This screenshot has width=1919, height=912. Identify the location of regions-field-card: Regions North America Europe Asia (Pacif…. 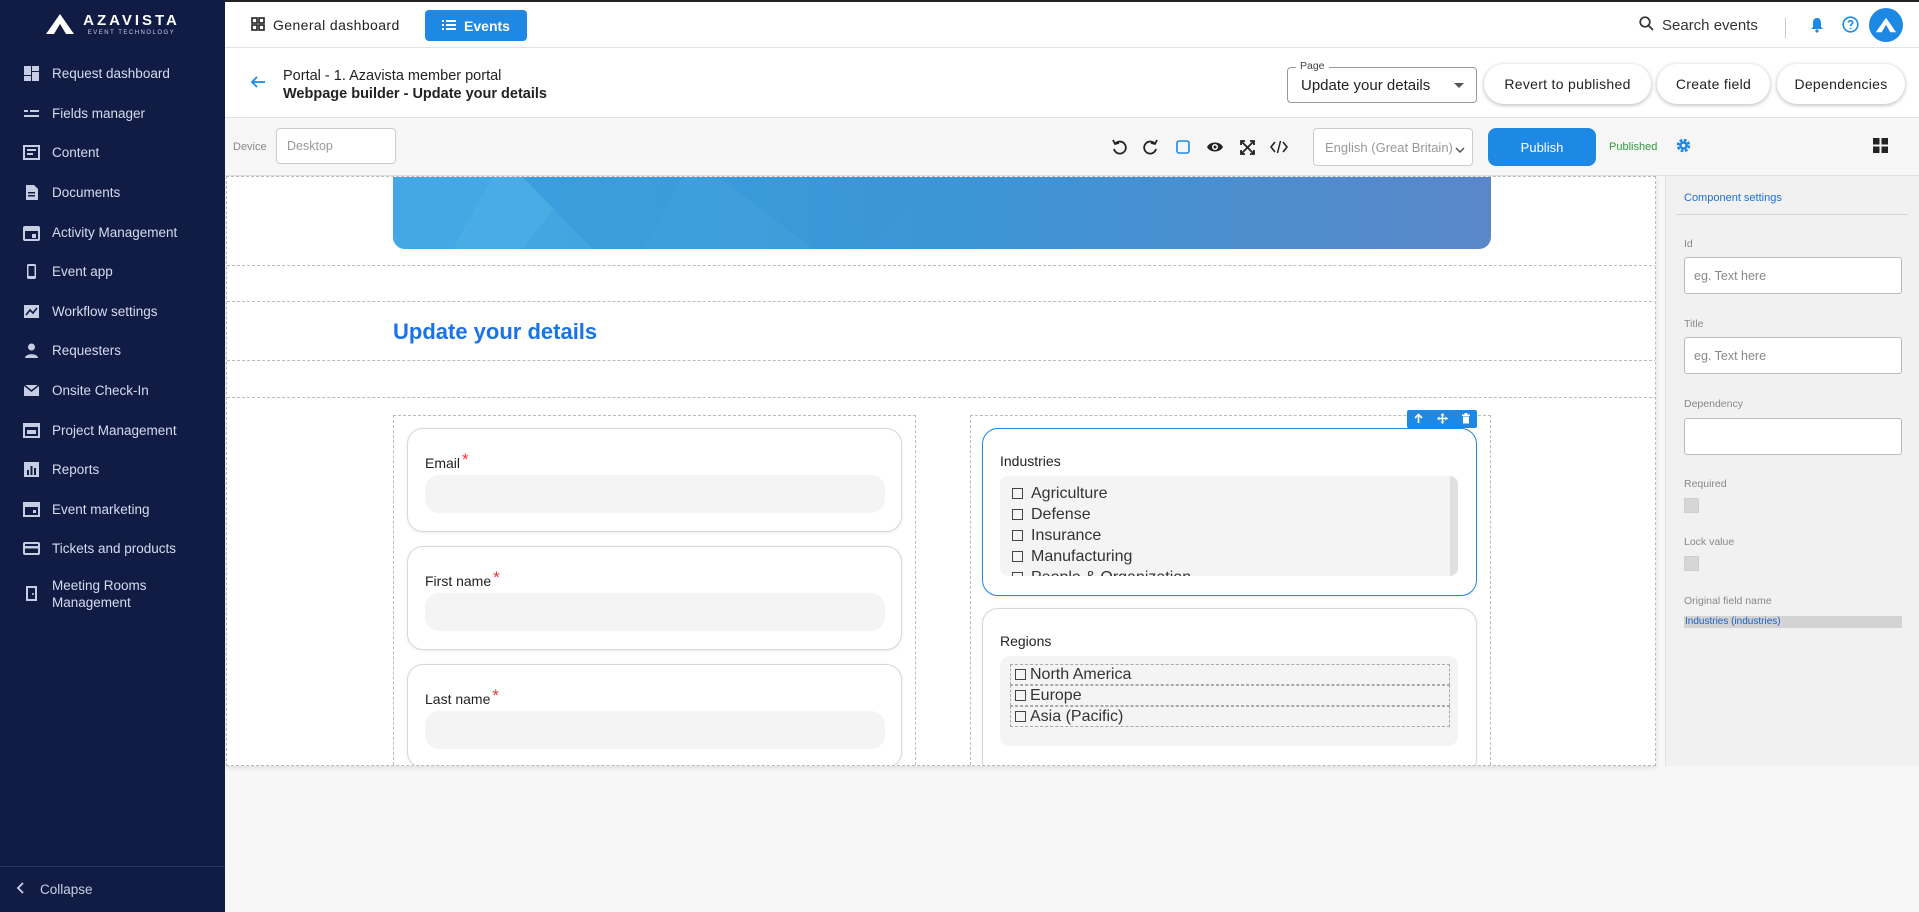
(1229, 686).